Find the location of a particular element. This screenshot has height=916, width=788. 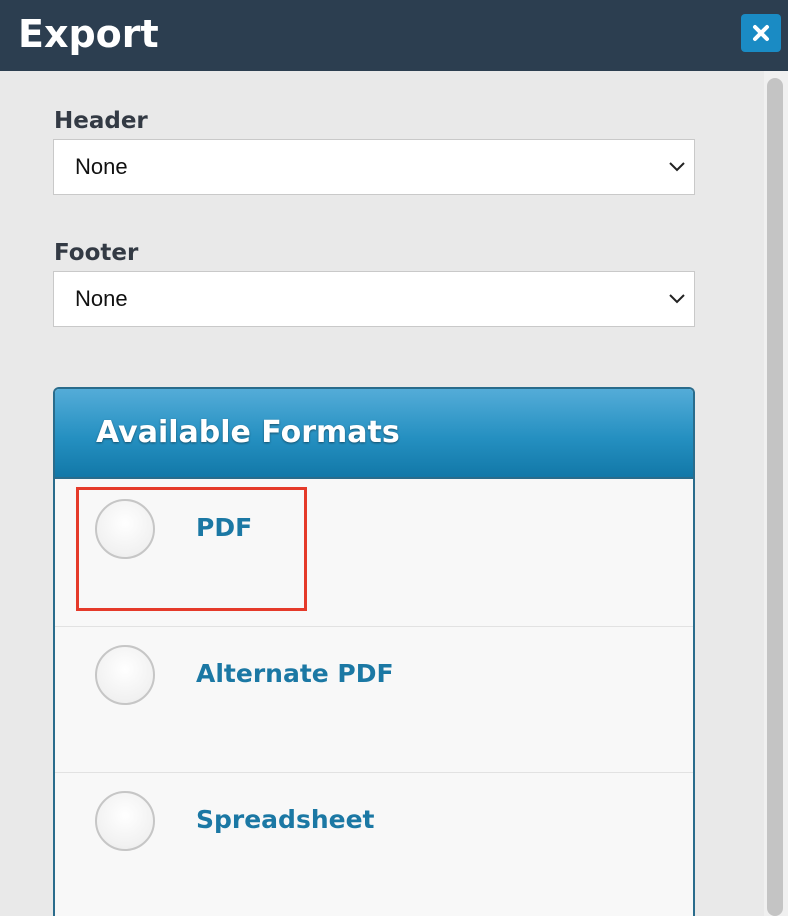

header-select: None is located at coordinates (374, 167).